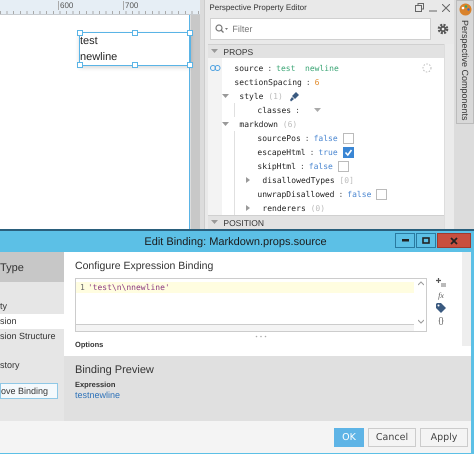 The height and width of the screenshot is (454, 474). Describe the element at coordinates (261, 96) in the screenshot. I see `property-group: style (1)` at that location.